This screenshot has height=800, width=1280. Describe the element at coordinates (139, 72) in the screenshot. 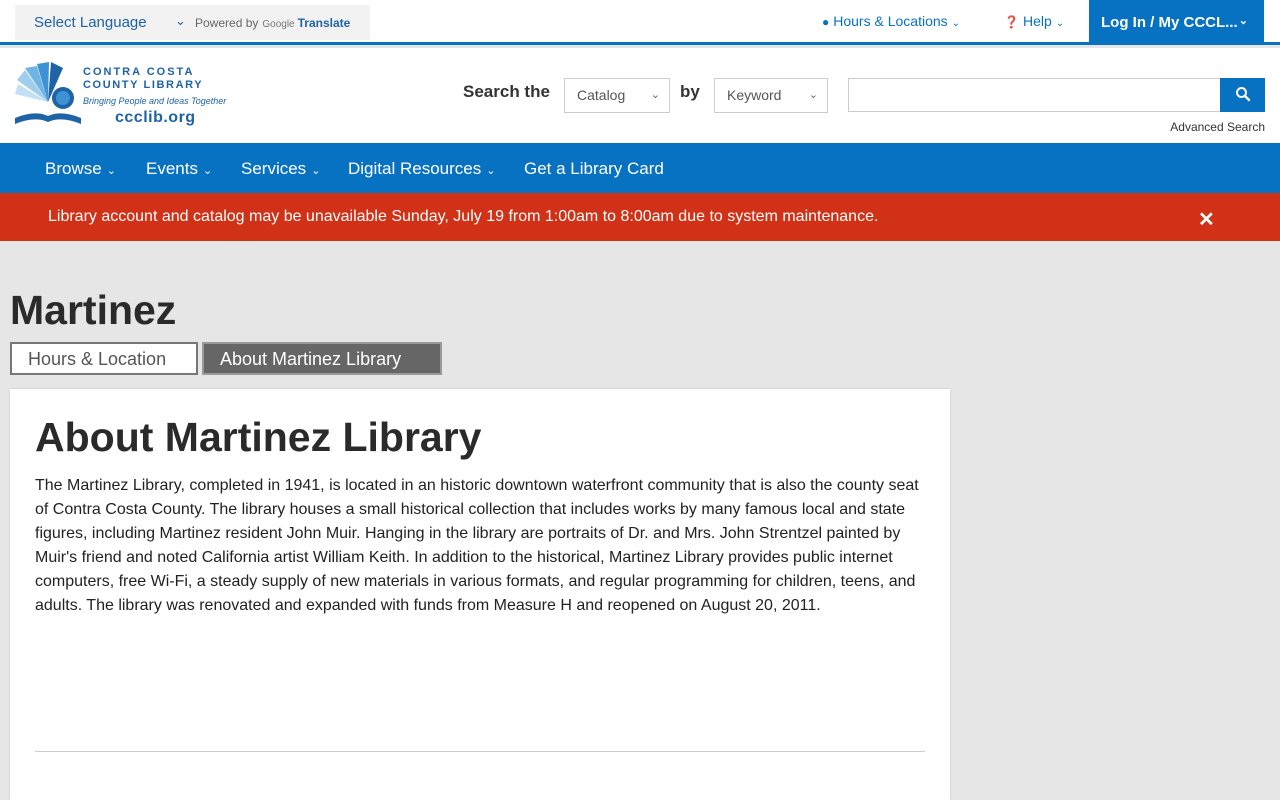

I see `logo-line-1: CONTRA COSTA` at that location.